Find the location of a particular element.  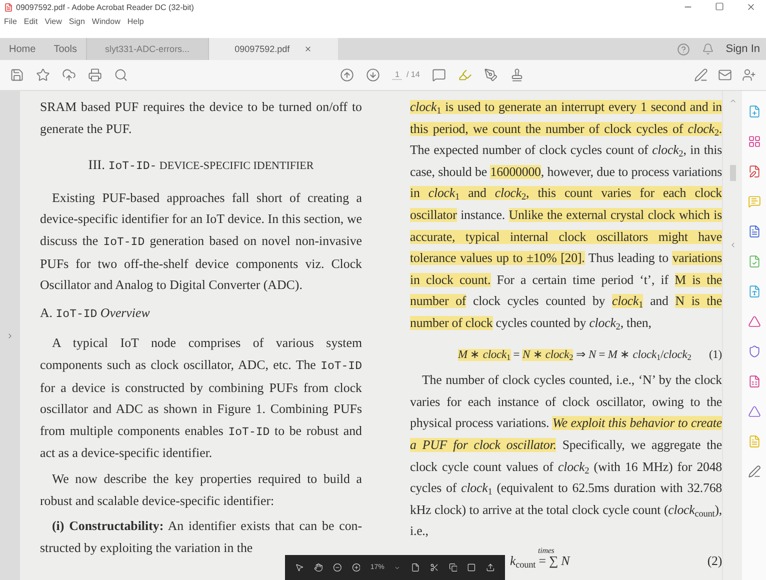

previous-page-icon is located at coordinates (347, 75).